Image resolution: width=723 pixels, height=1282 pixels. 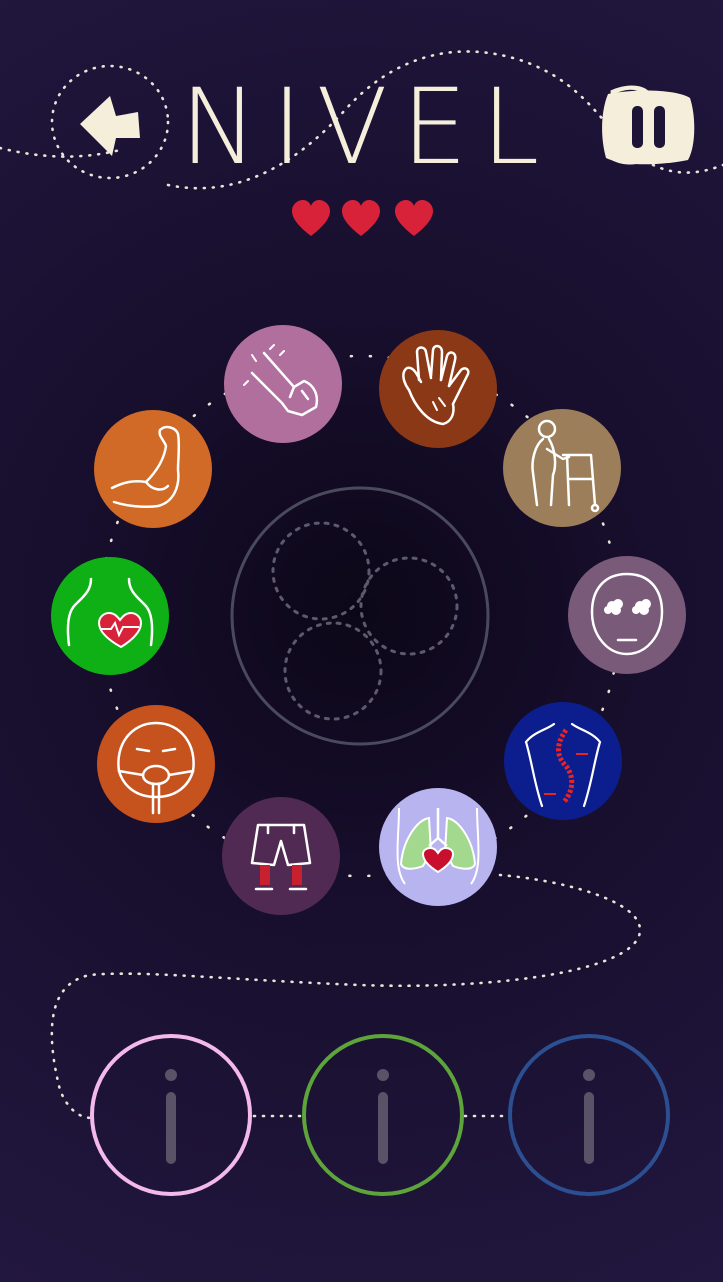 I want to click on oxygen-mask-icon, so click(x=156, y=764).